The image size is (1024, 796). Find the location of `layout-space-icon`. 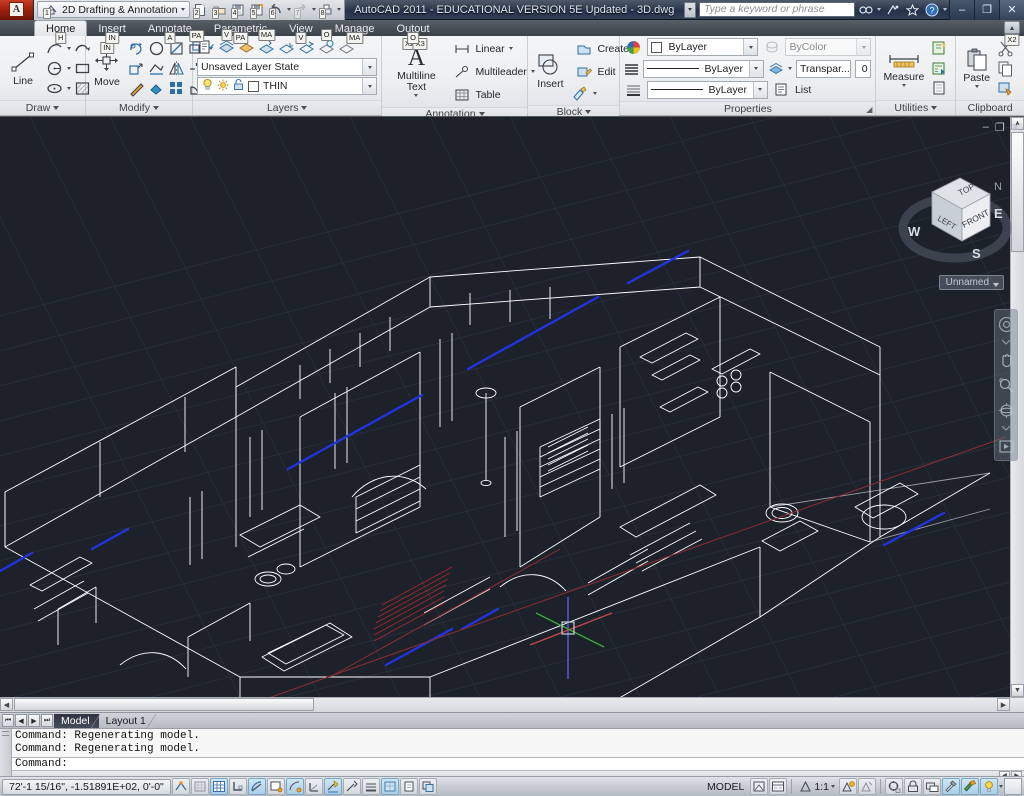

layout-space-icon is located at coordinates (778, 786).